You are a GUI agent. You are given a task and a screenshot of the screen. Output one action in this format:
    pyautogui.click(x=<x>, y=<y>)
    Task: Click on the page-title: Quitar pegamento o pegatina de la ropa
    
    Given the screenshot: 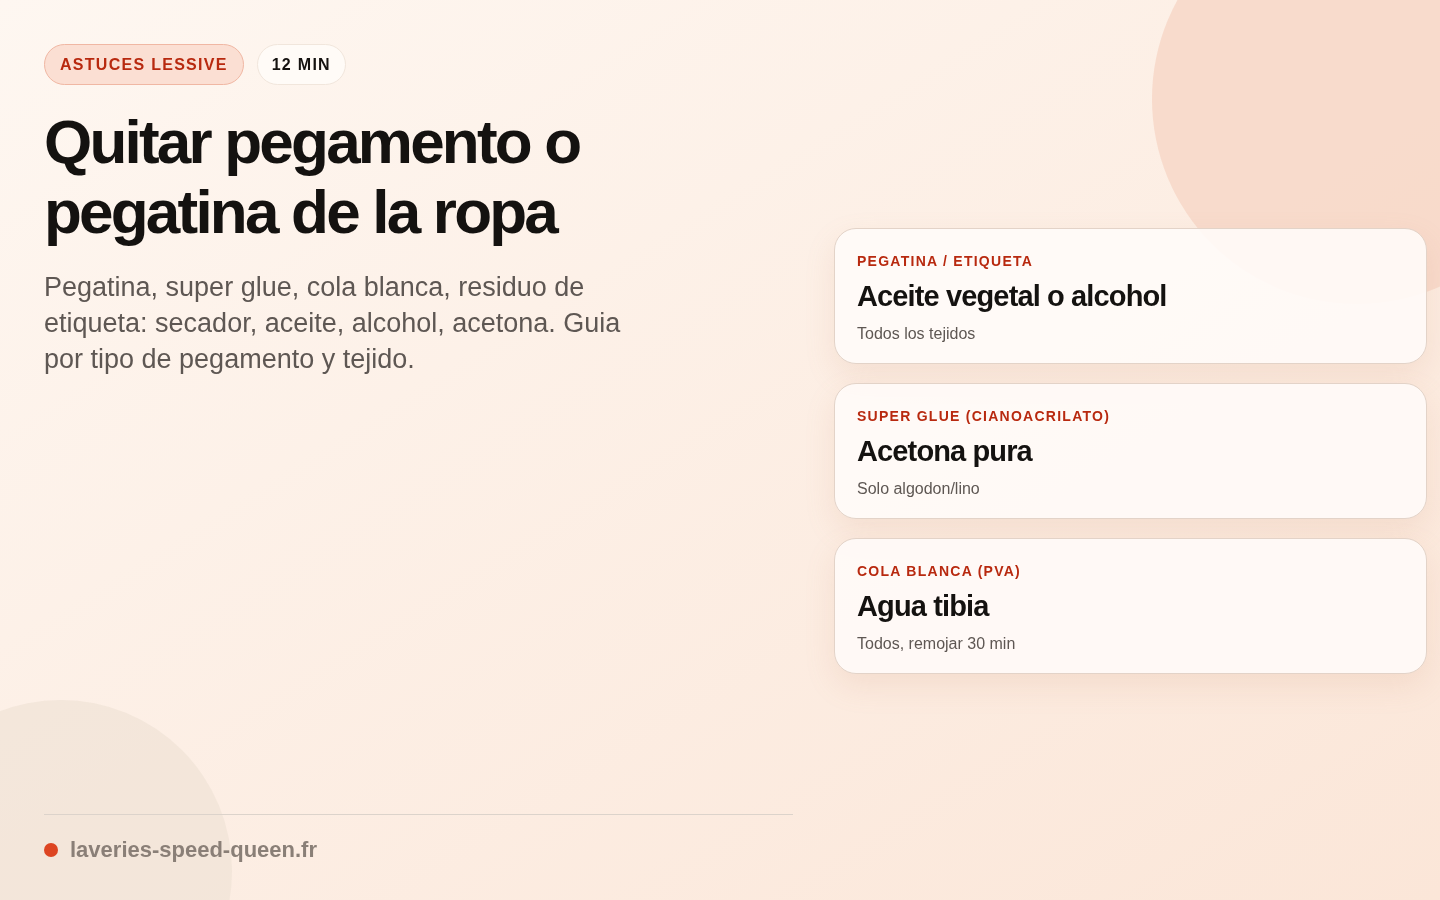 What is the action you would take?
    pyautogui.click(x=312, y=177)
    